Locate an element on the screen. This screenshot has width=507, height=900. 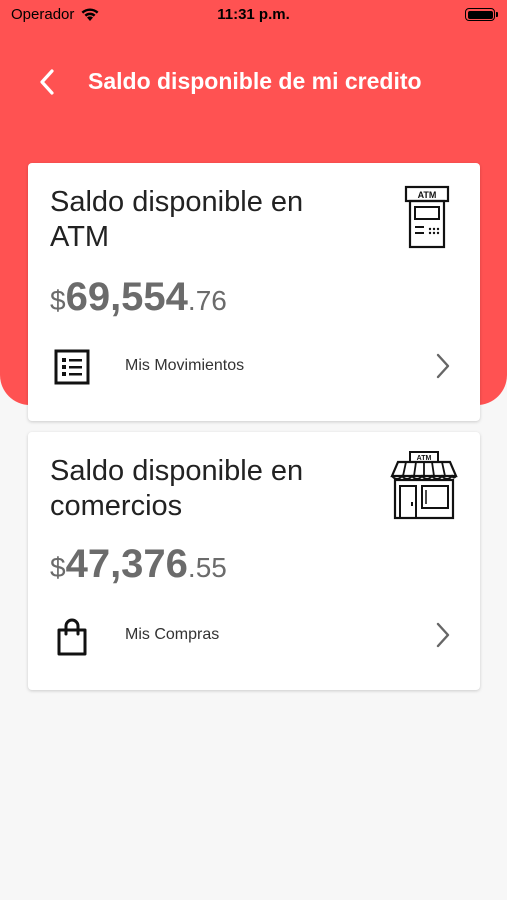
status-bar: Operador 11:31 p.m. is located at coordinates (253, 16).